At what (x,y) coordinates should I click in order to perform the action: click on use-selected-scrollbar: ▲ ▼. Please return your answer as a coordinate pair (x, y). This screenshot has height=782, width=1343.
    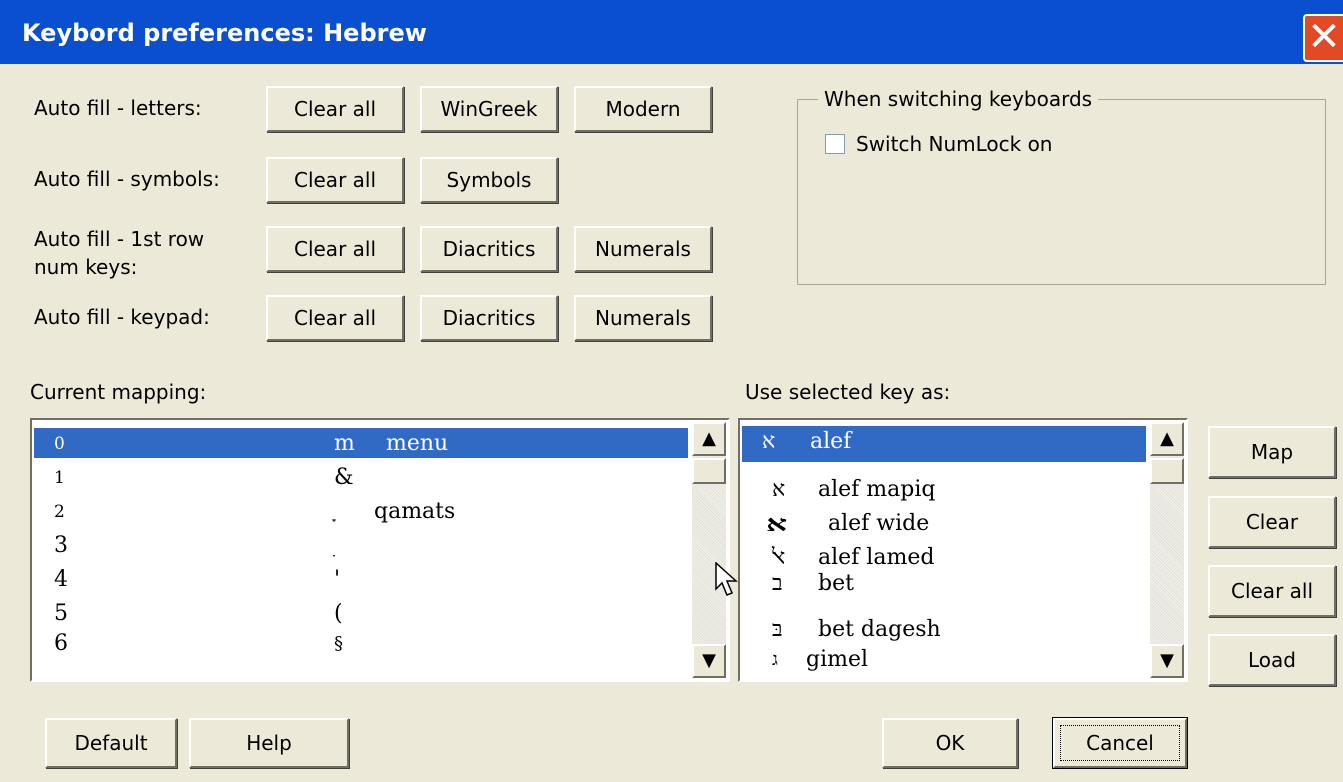
    Looking at the image, I should click on (1167, 550).